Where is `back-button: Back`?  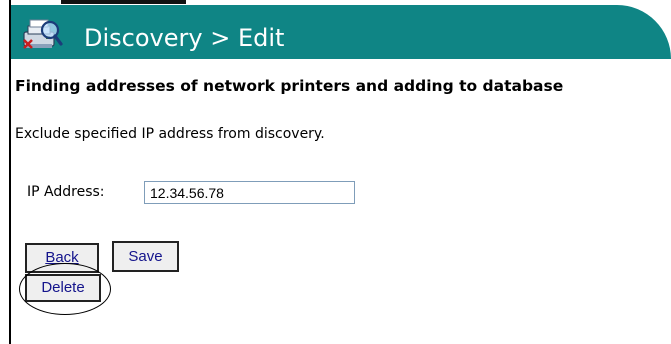
back-button: Back is located at coordinates (62, 258).